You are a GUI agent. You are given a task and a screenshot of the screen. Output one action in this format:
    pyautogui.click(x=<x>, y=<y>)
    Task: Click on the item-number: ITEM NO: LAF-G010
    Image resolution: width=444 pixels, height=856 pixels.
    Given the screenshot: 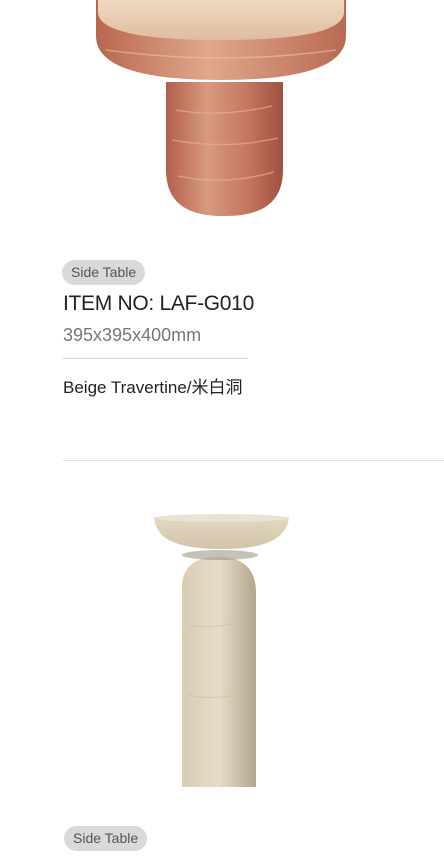 What is the action you would take?
    pyautogui.click(x=158, y=303)
    